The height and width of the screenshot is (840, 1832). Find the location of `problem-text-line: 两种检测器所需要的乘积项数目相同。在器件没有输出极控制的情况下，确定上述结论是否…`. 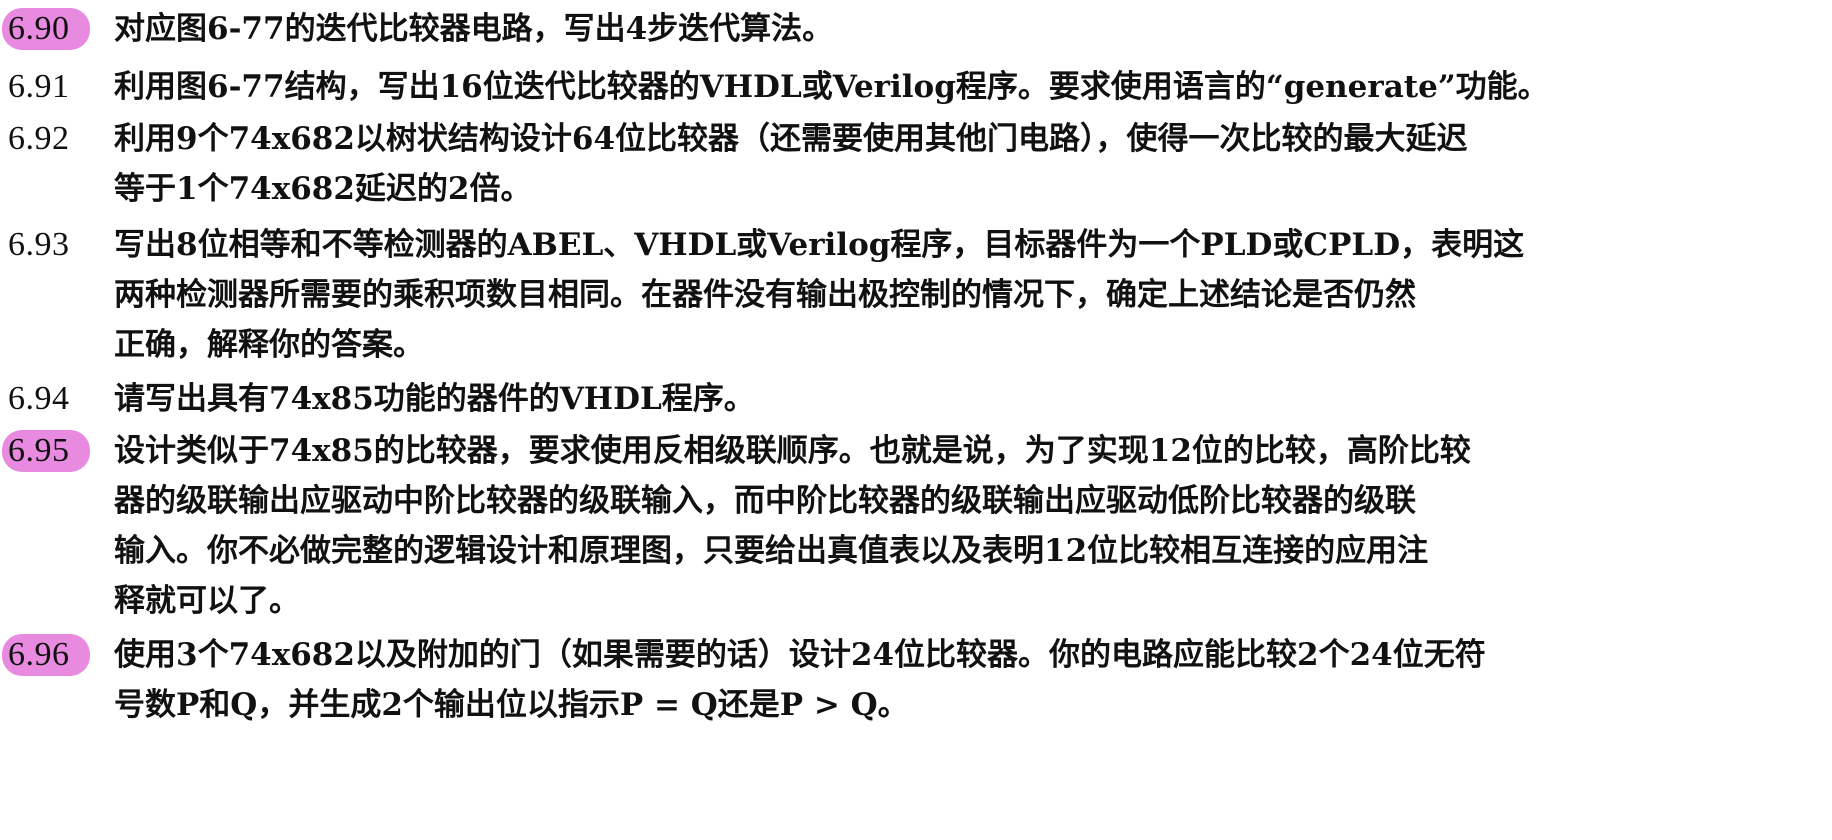

problem-text-line: 两种检测器所需要的乘积项数目相同。在器件没有输出极控制的情况下，确定上述结论是否… is located at coordinates (765, 295).